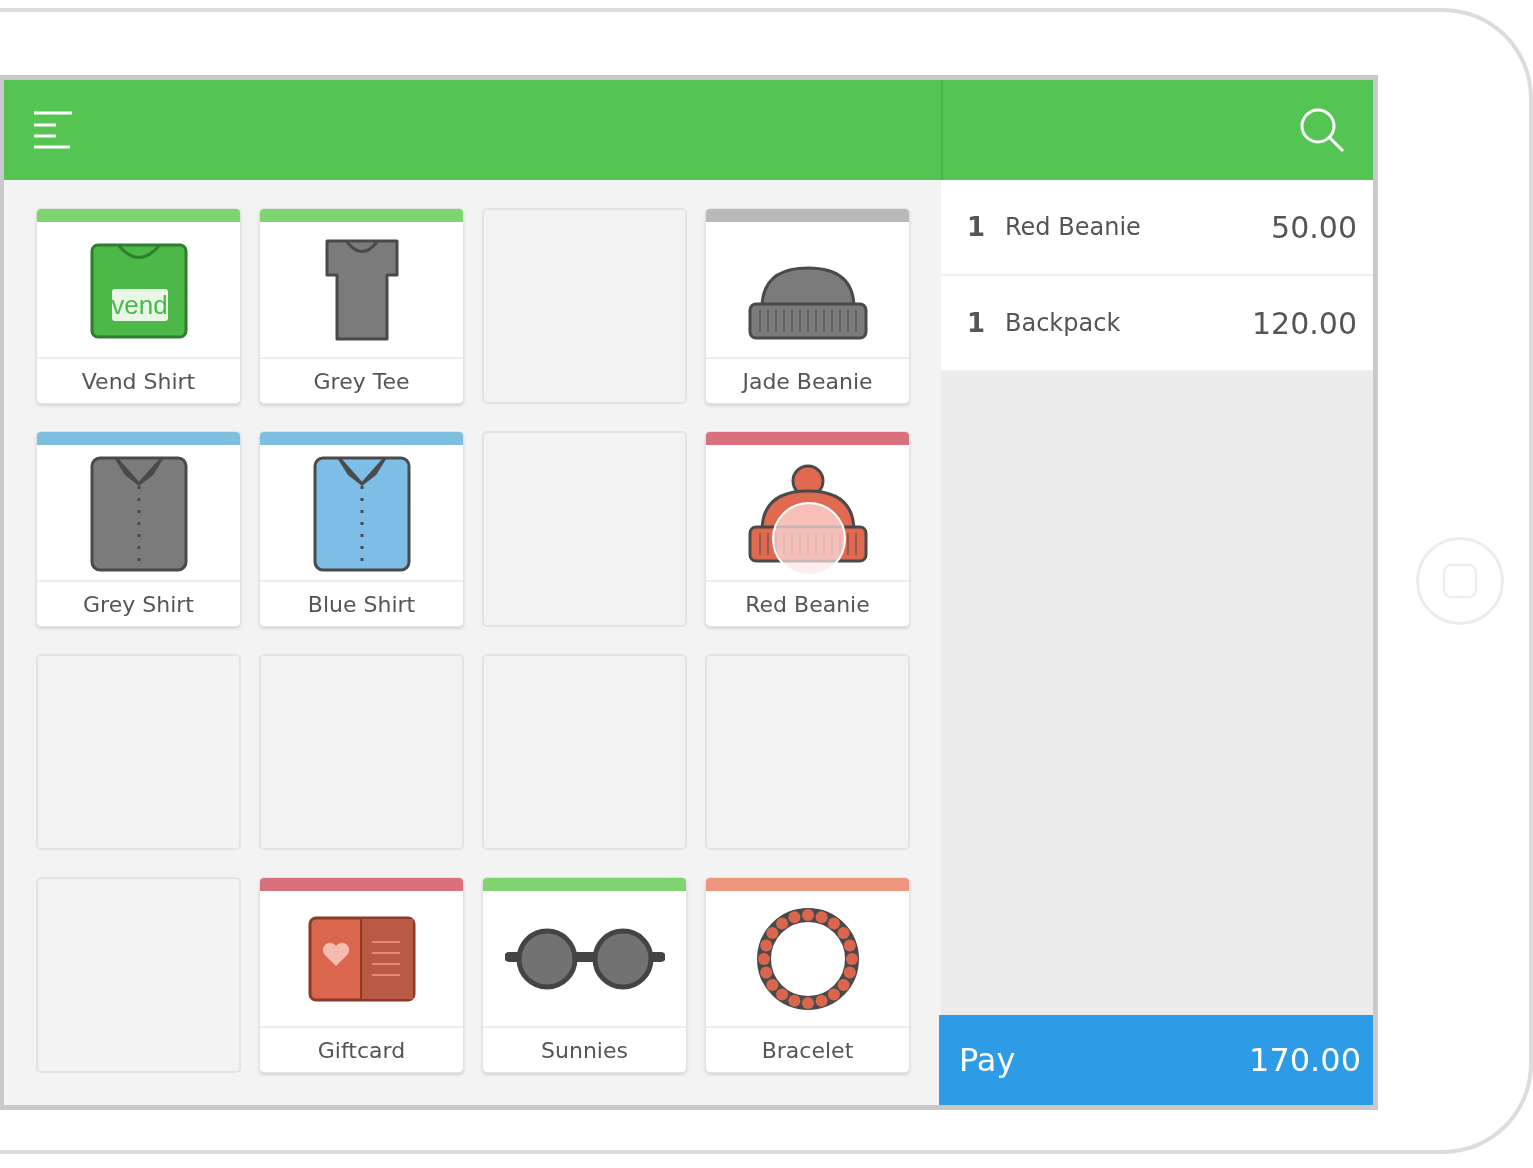 The image size is (1533, 1168). I want to click on product-name: Sunnies, so click(584, 1049).